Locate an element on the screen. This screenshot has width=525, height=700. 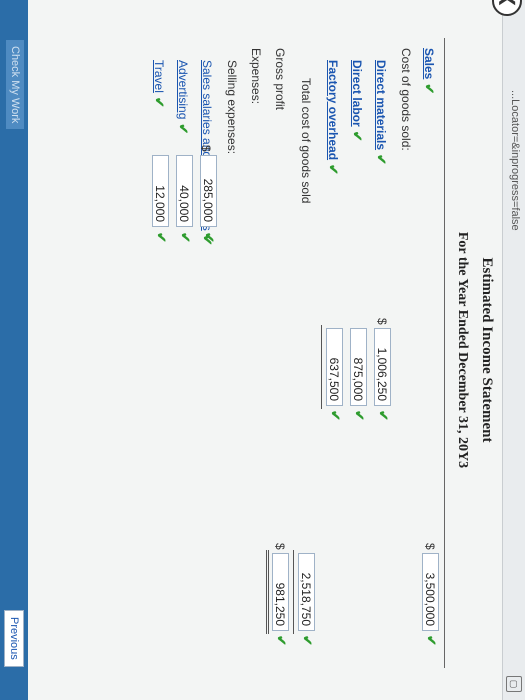
previous-button: Previous is located at coordinates (14, 638).